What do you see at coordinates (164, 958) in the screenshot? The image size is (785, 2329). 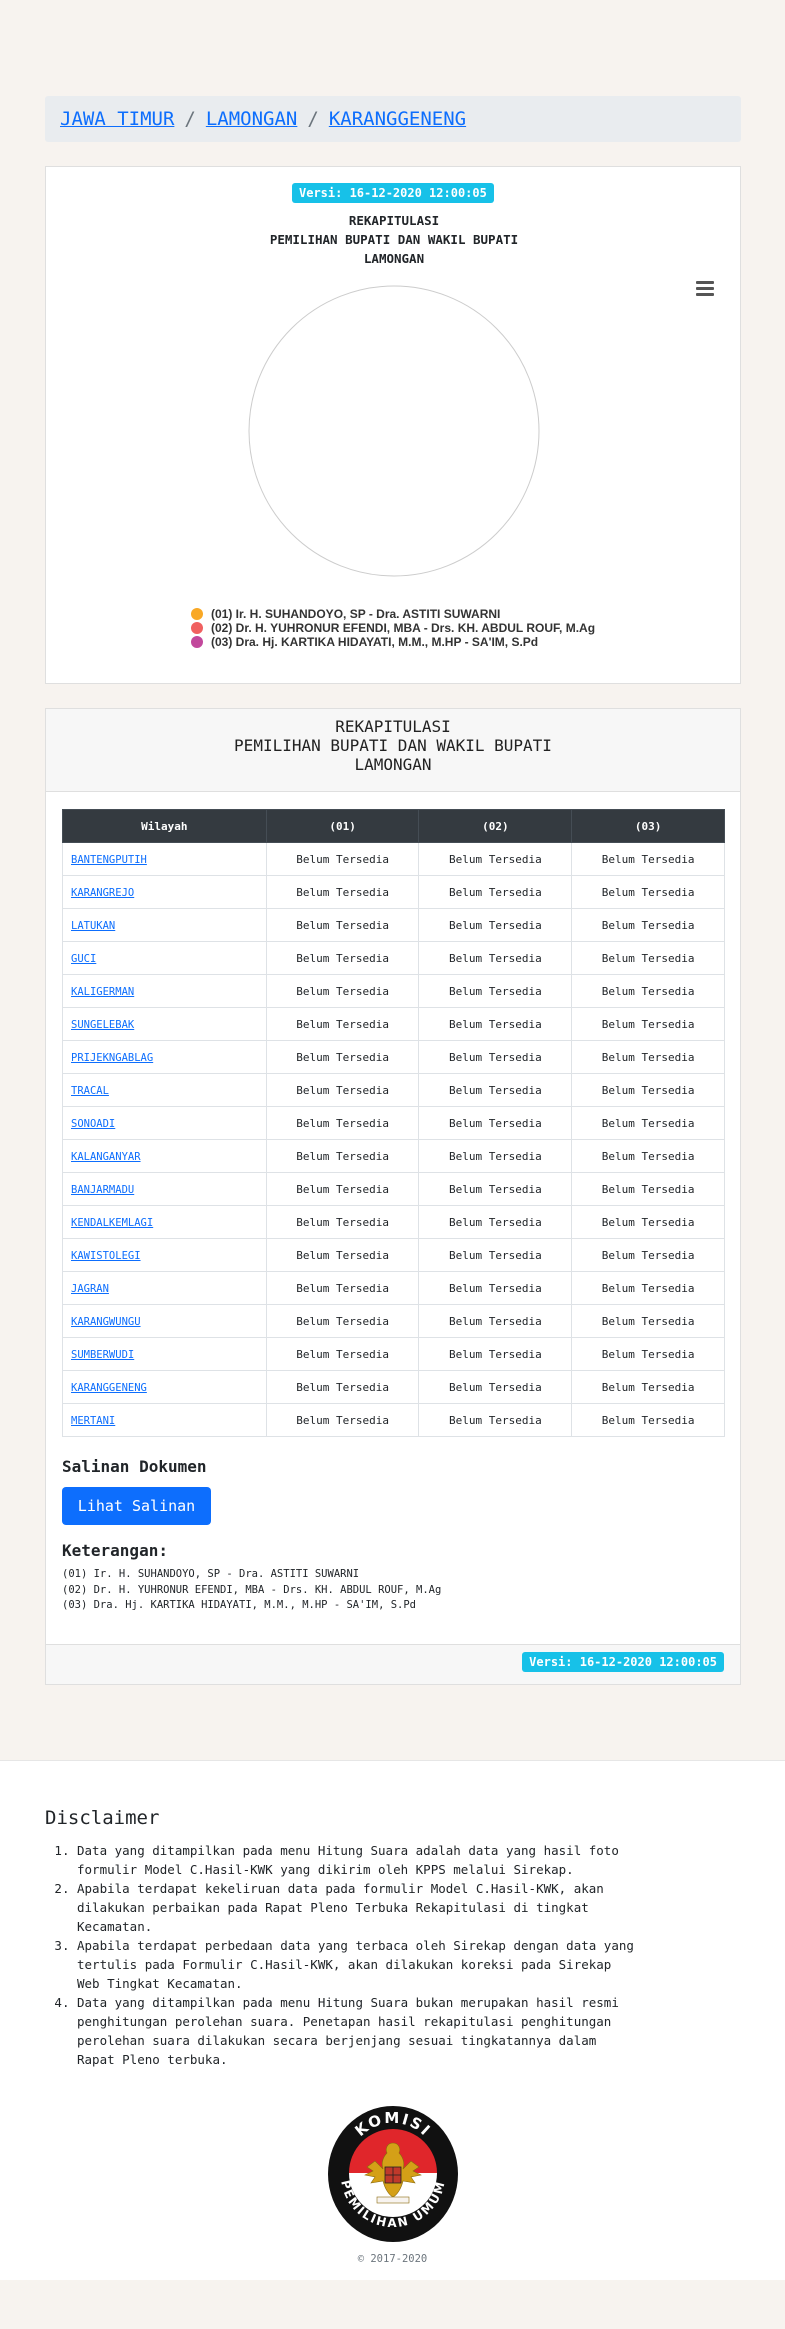 I see `cell-wilayah: GUCI` at bounding box center [164, 958].